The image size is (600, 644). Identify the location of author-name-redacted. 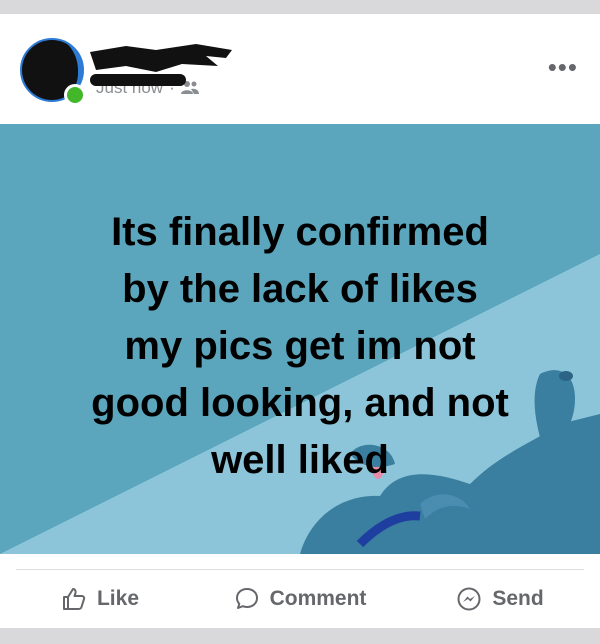
(161, 59).